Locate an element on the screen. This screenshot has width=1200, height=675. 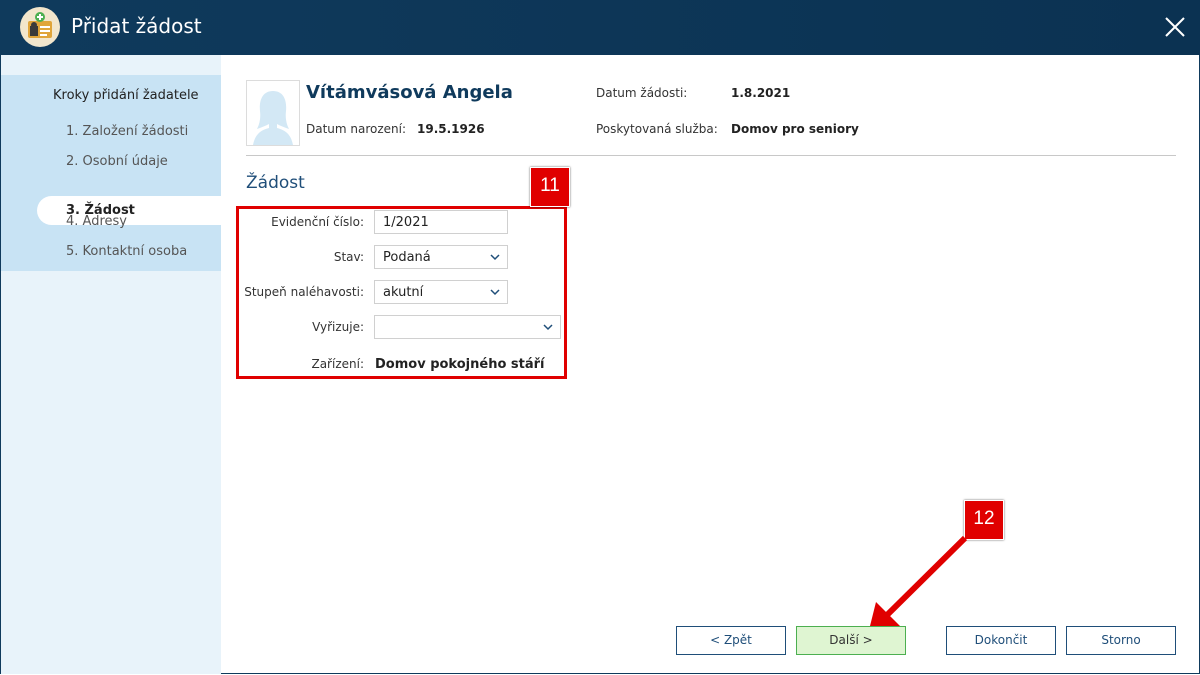
service-label: Poskytovaná služba: is located at coordinates (657, 129).